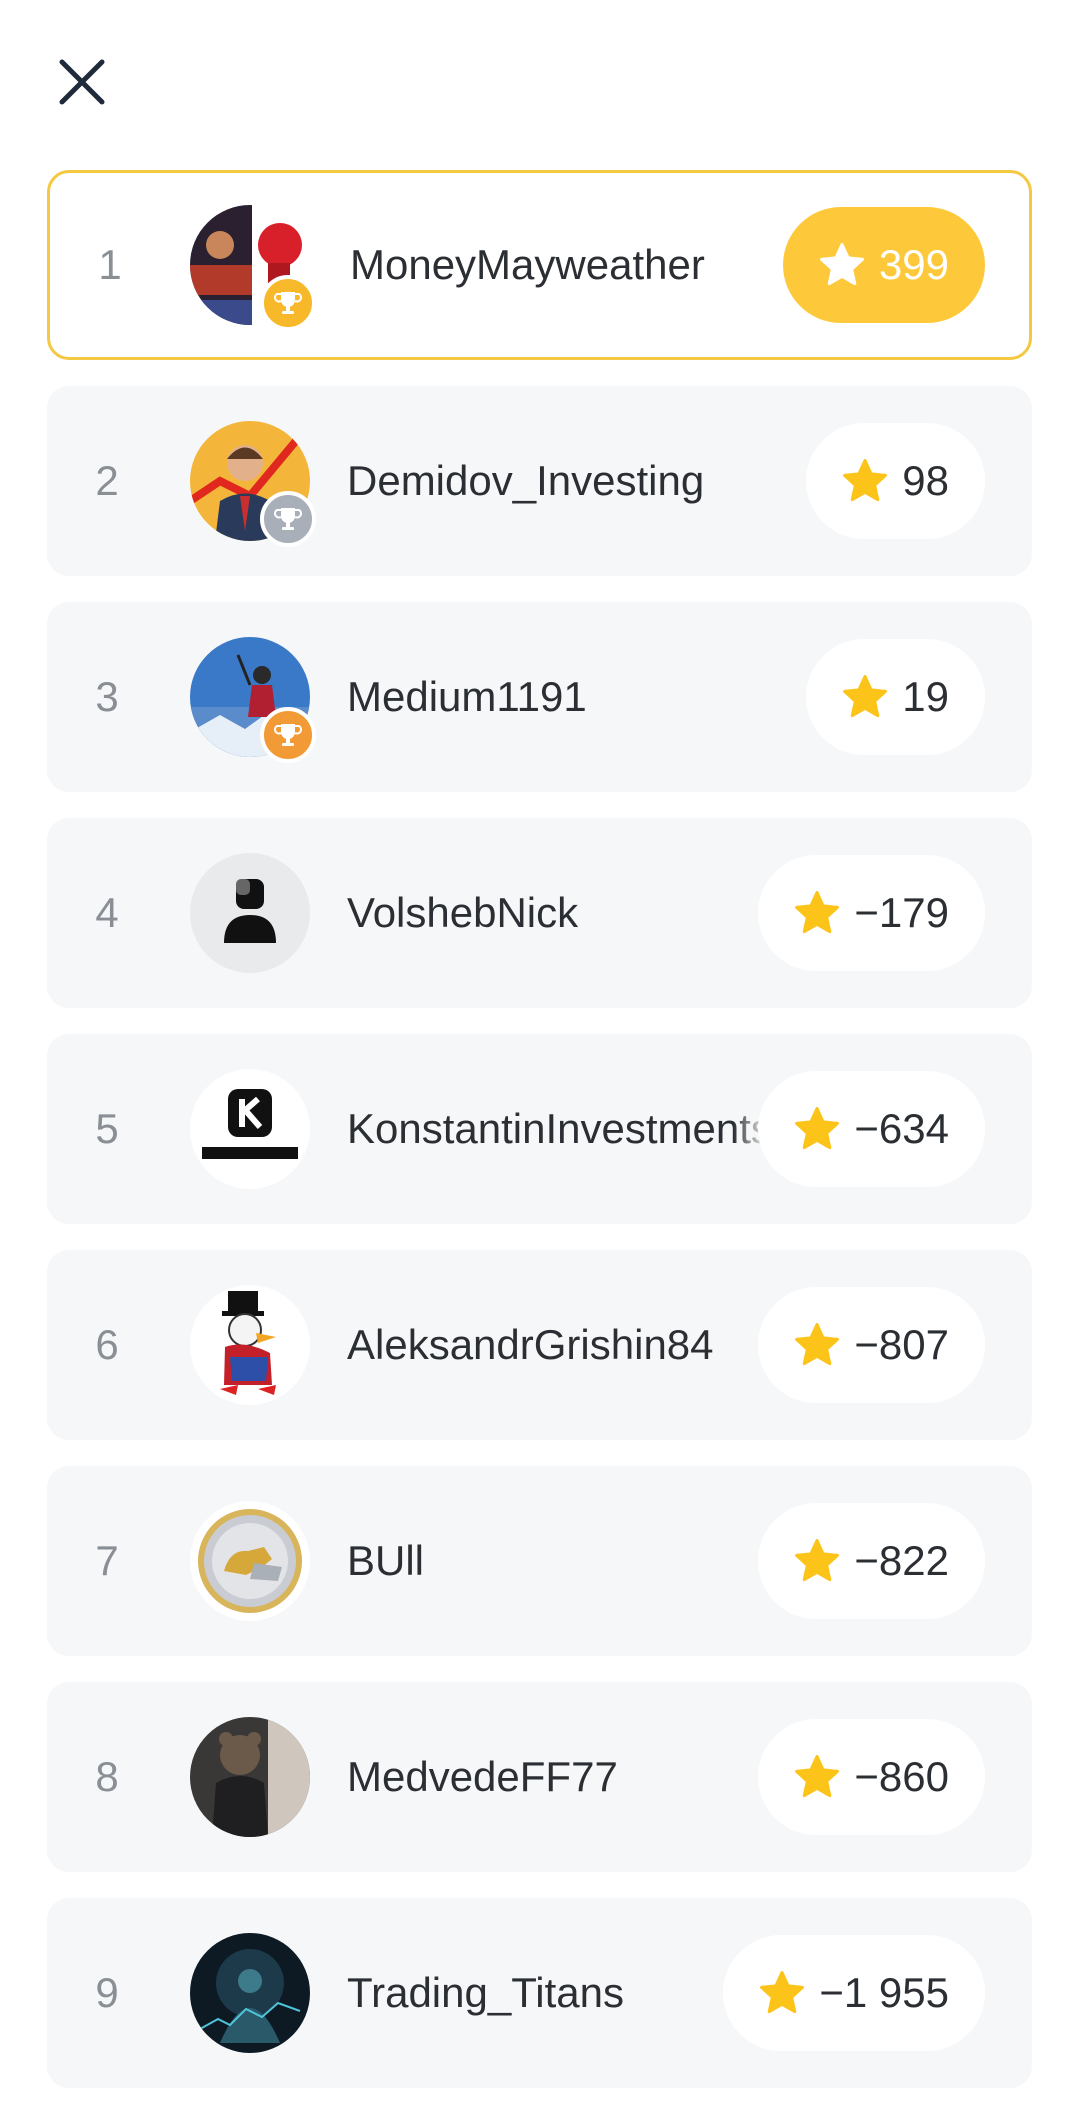 Image resolution: width=1079 pixels, height=2114 pixels. I want to click on rank-number: 5, so click(107, 1128).